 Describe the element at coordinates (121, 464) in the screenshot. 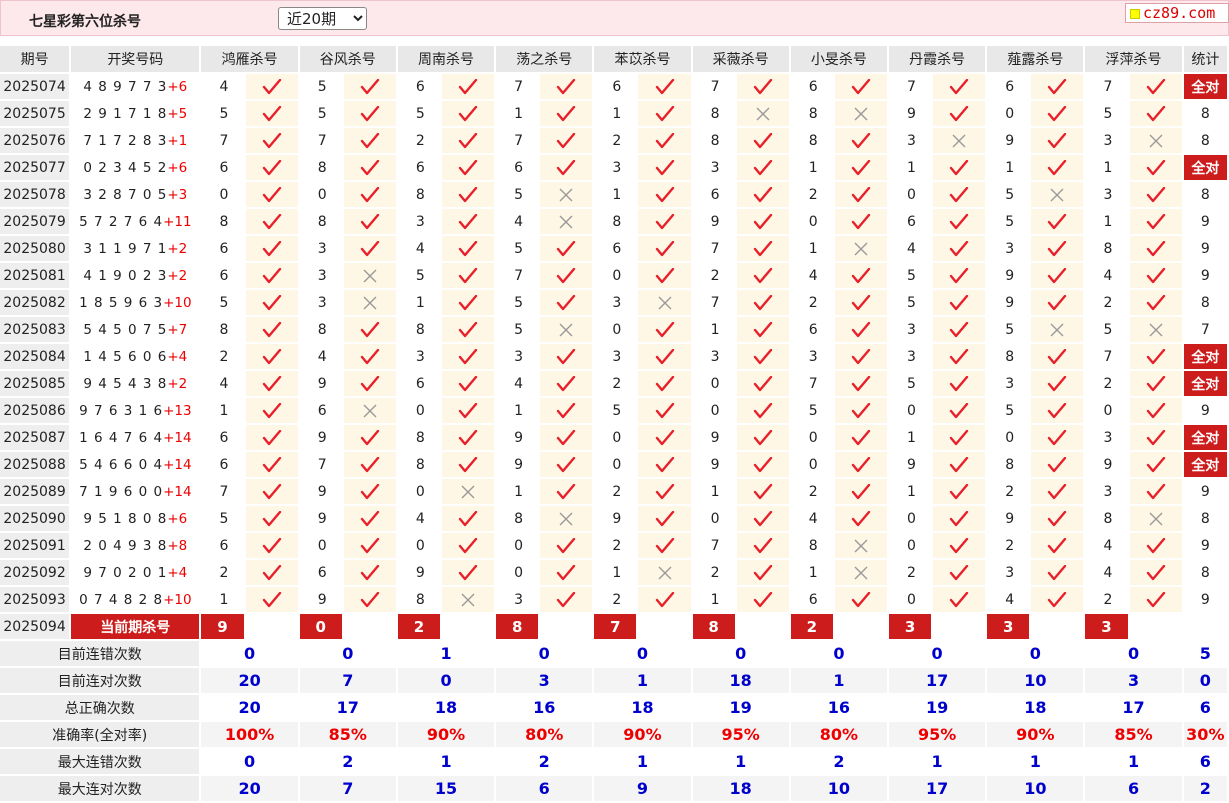

I see `draw-digits: 5 4 6 6 0 4` at that location.